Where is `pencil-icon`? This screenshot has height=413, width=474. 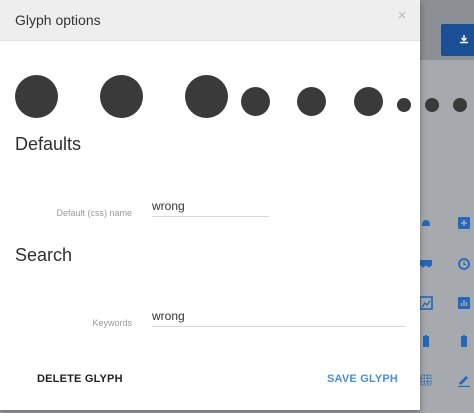 pencil-icon is located at coordinates (464, 380).